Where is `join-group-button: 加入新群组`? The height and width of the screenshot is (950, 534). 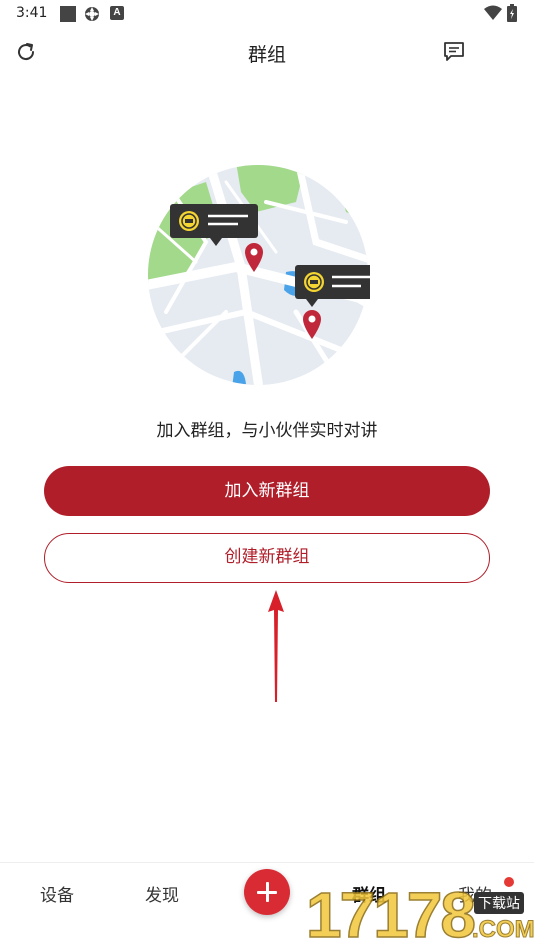
join-group-button: 加入新群组 is located at coordinates (267, 491).